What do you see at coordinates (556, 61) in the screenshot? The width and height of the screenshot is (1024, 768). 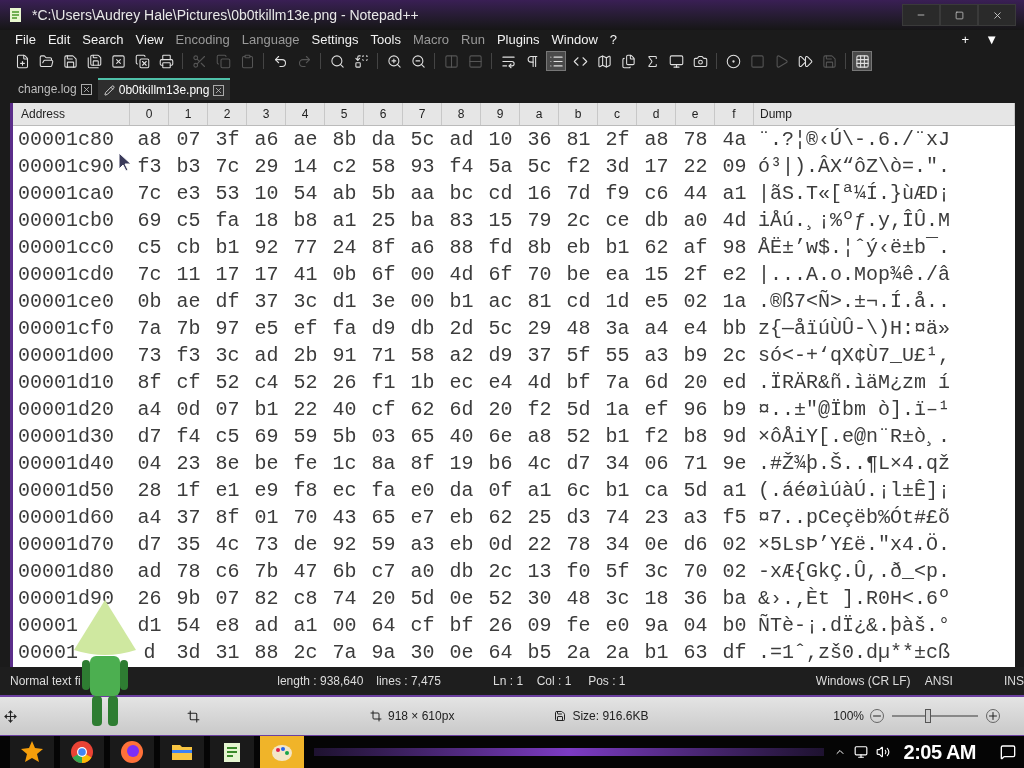 I see `list-button` at bounding box center [556, 61].